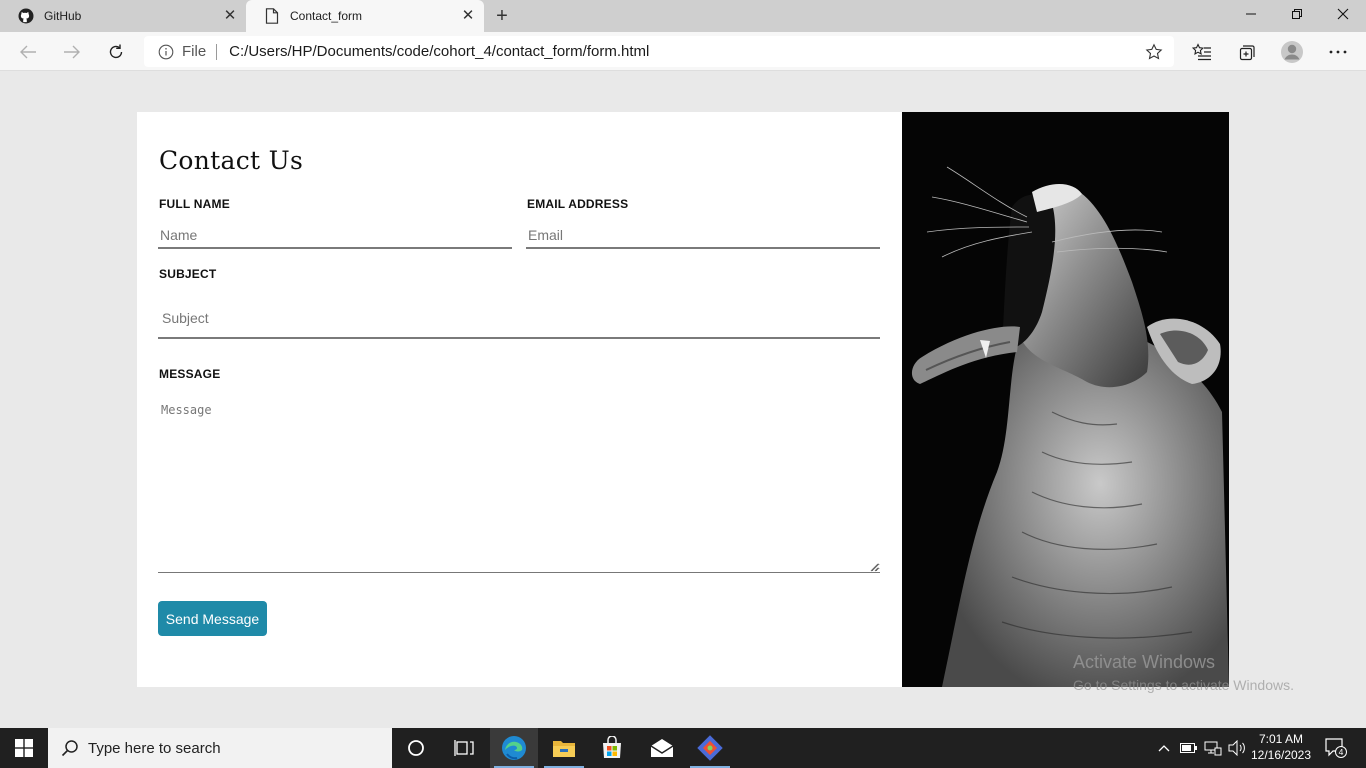 This screenshot has height=768, width=1366. Describe the element at coordinates (519, 318) in the screenshot. I see `subject-input` at that location.